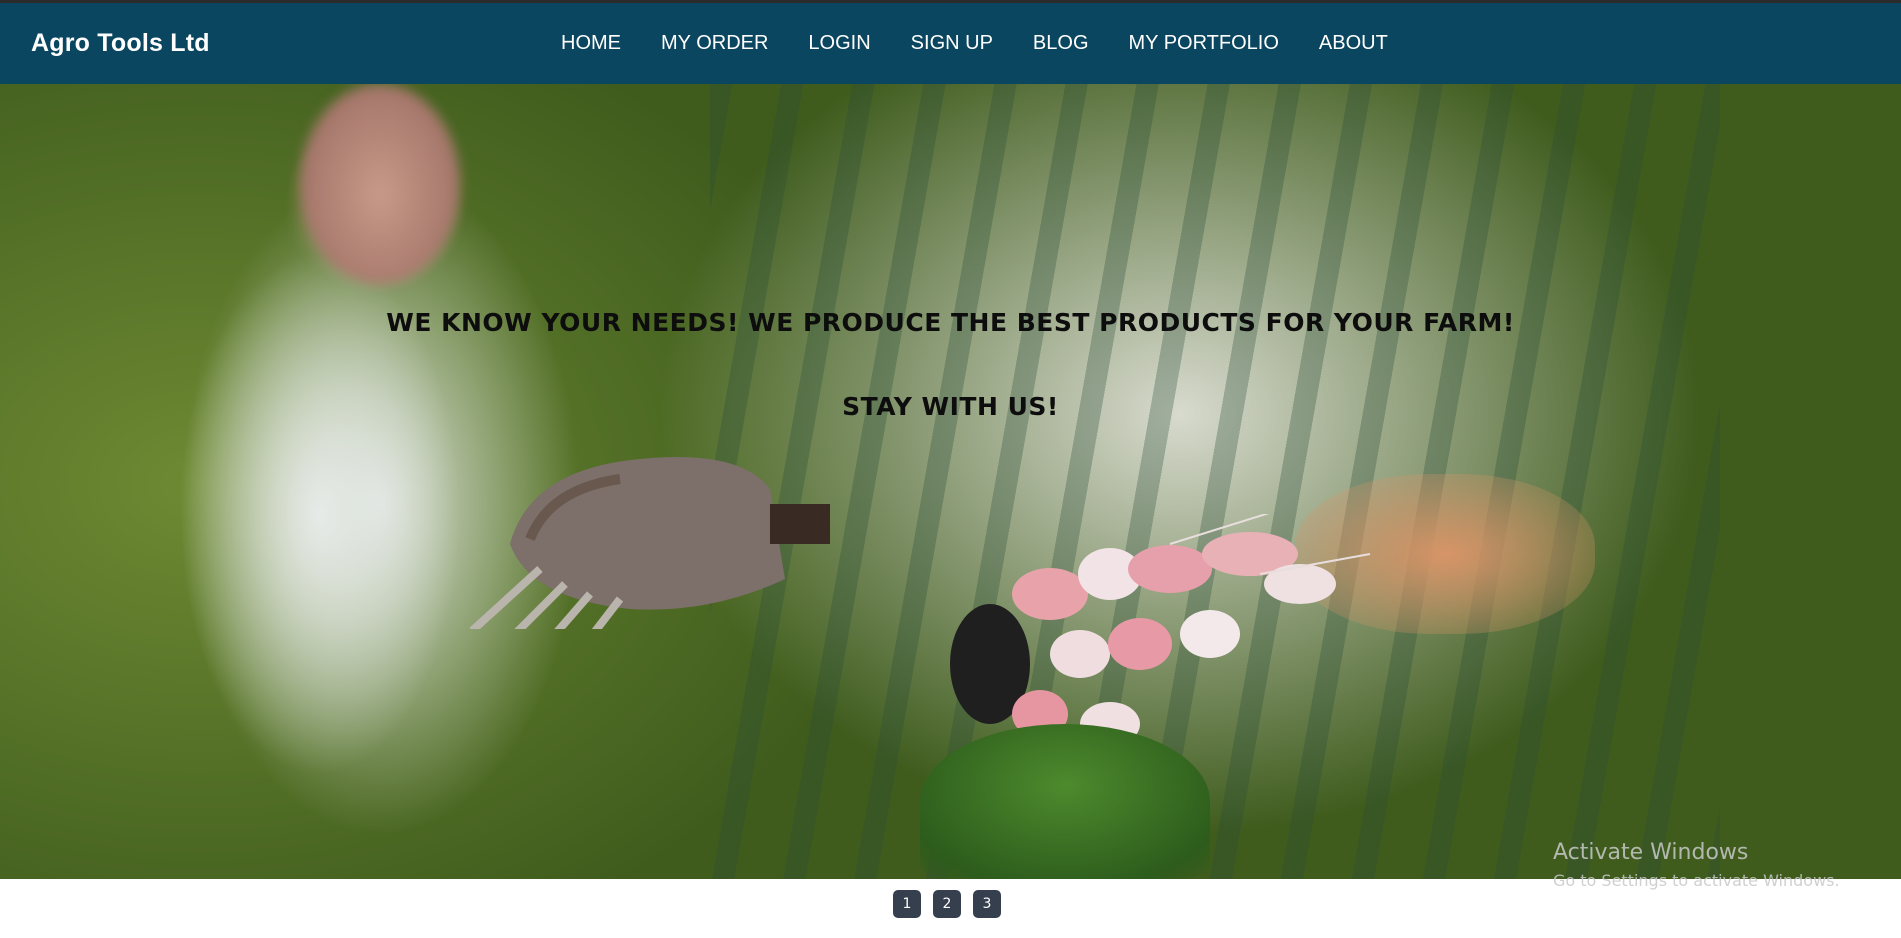  What do you see at coordinates (950, 406) in the screenshot?
I see `hero-subline: STAY WITH US!` at bounding box center [950, 406].